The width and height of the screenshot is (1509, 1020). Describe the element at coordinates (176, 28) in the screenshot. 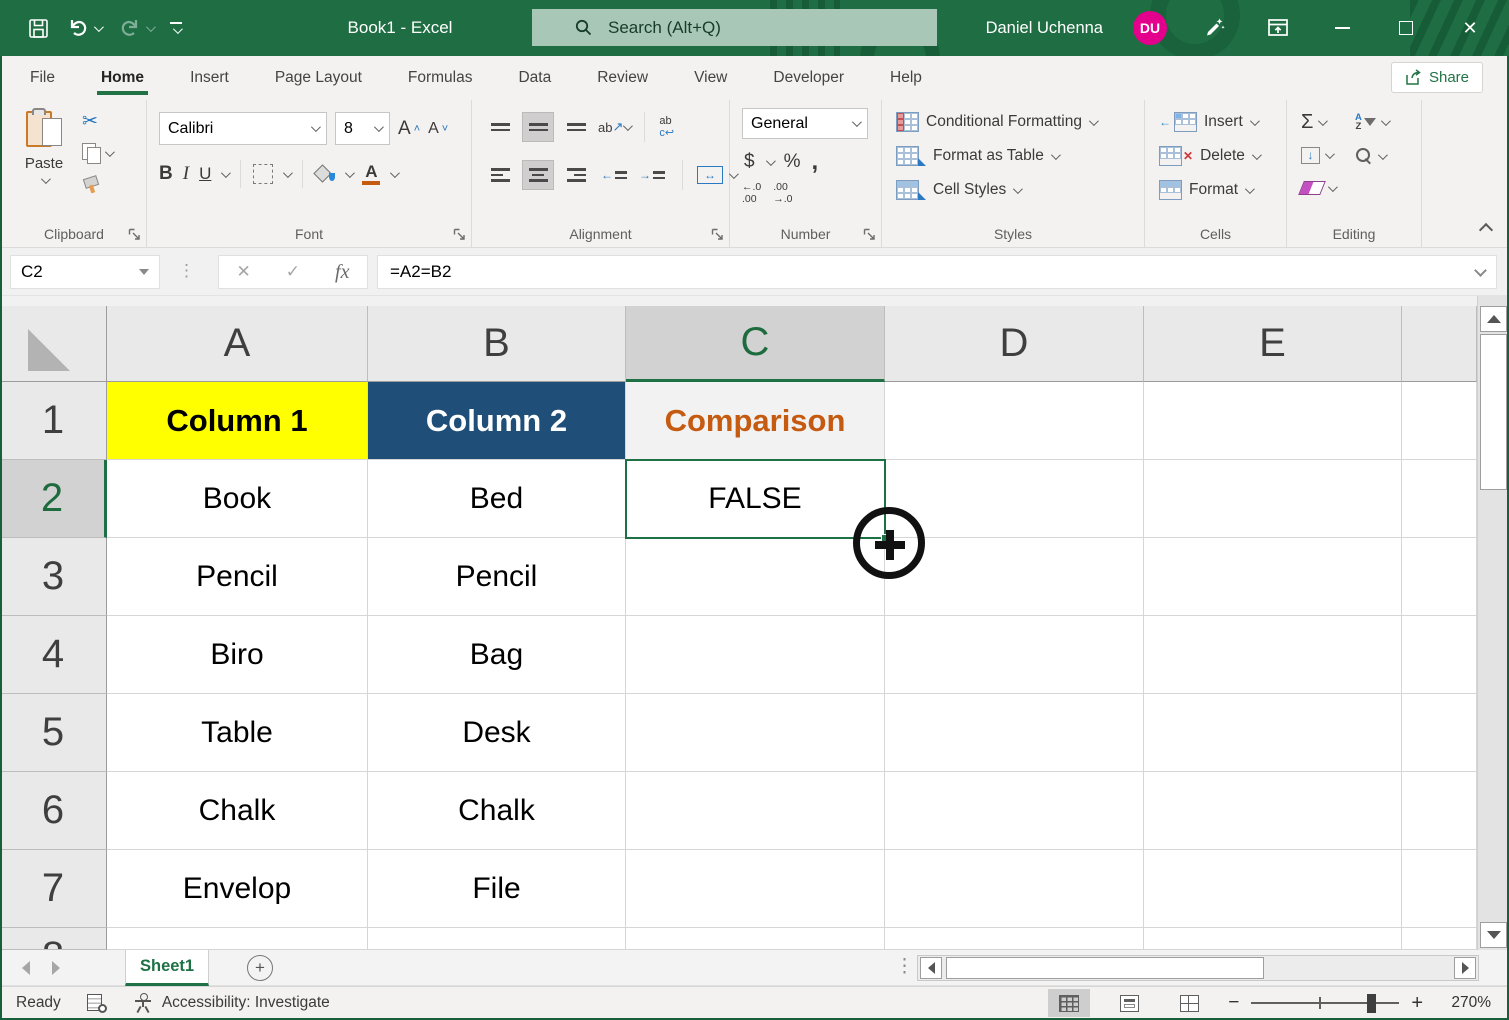

I see `customize-quick-access-button` at that location.